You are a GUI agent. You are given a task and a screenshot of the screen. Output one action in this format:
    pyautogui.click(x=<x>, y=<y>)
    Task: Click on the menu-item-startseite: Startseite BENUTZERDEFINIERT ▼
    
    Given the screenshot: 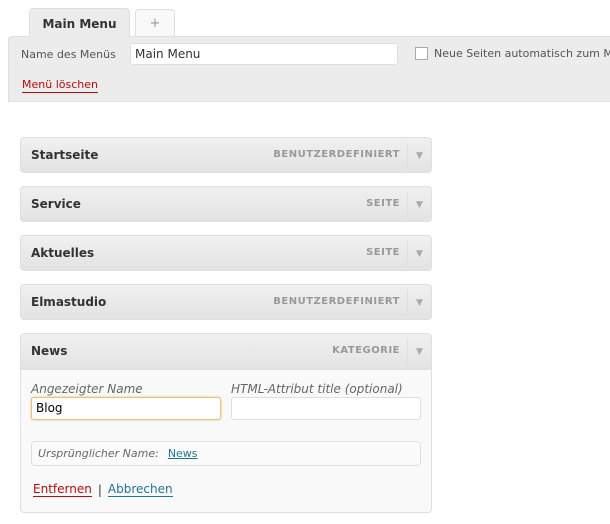 What is the action you would take?
    pyautogui.click(x=226, y=155)
    